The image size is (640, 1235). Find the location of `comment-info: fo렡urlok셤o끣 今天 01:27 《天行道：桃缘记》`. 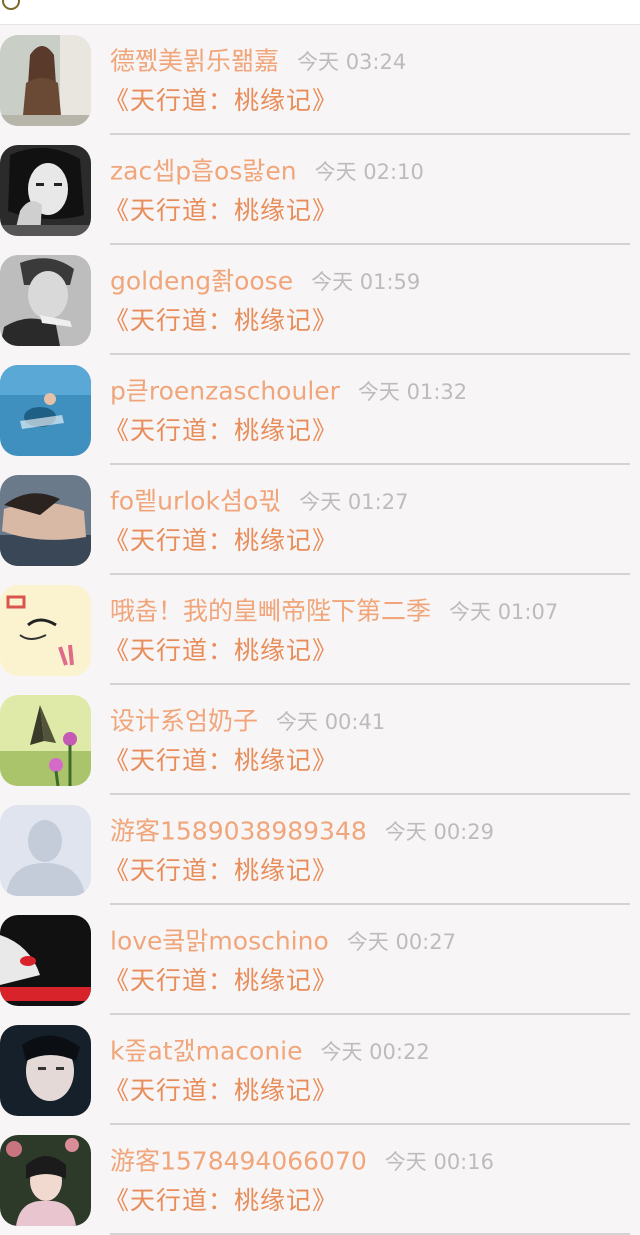

comment-info: fo렡urlok셤o끣 今天 01:27 《天行道：桃缘记》 is located at coordinates (367, 528).